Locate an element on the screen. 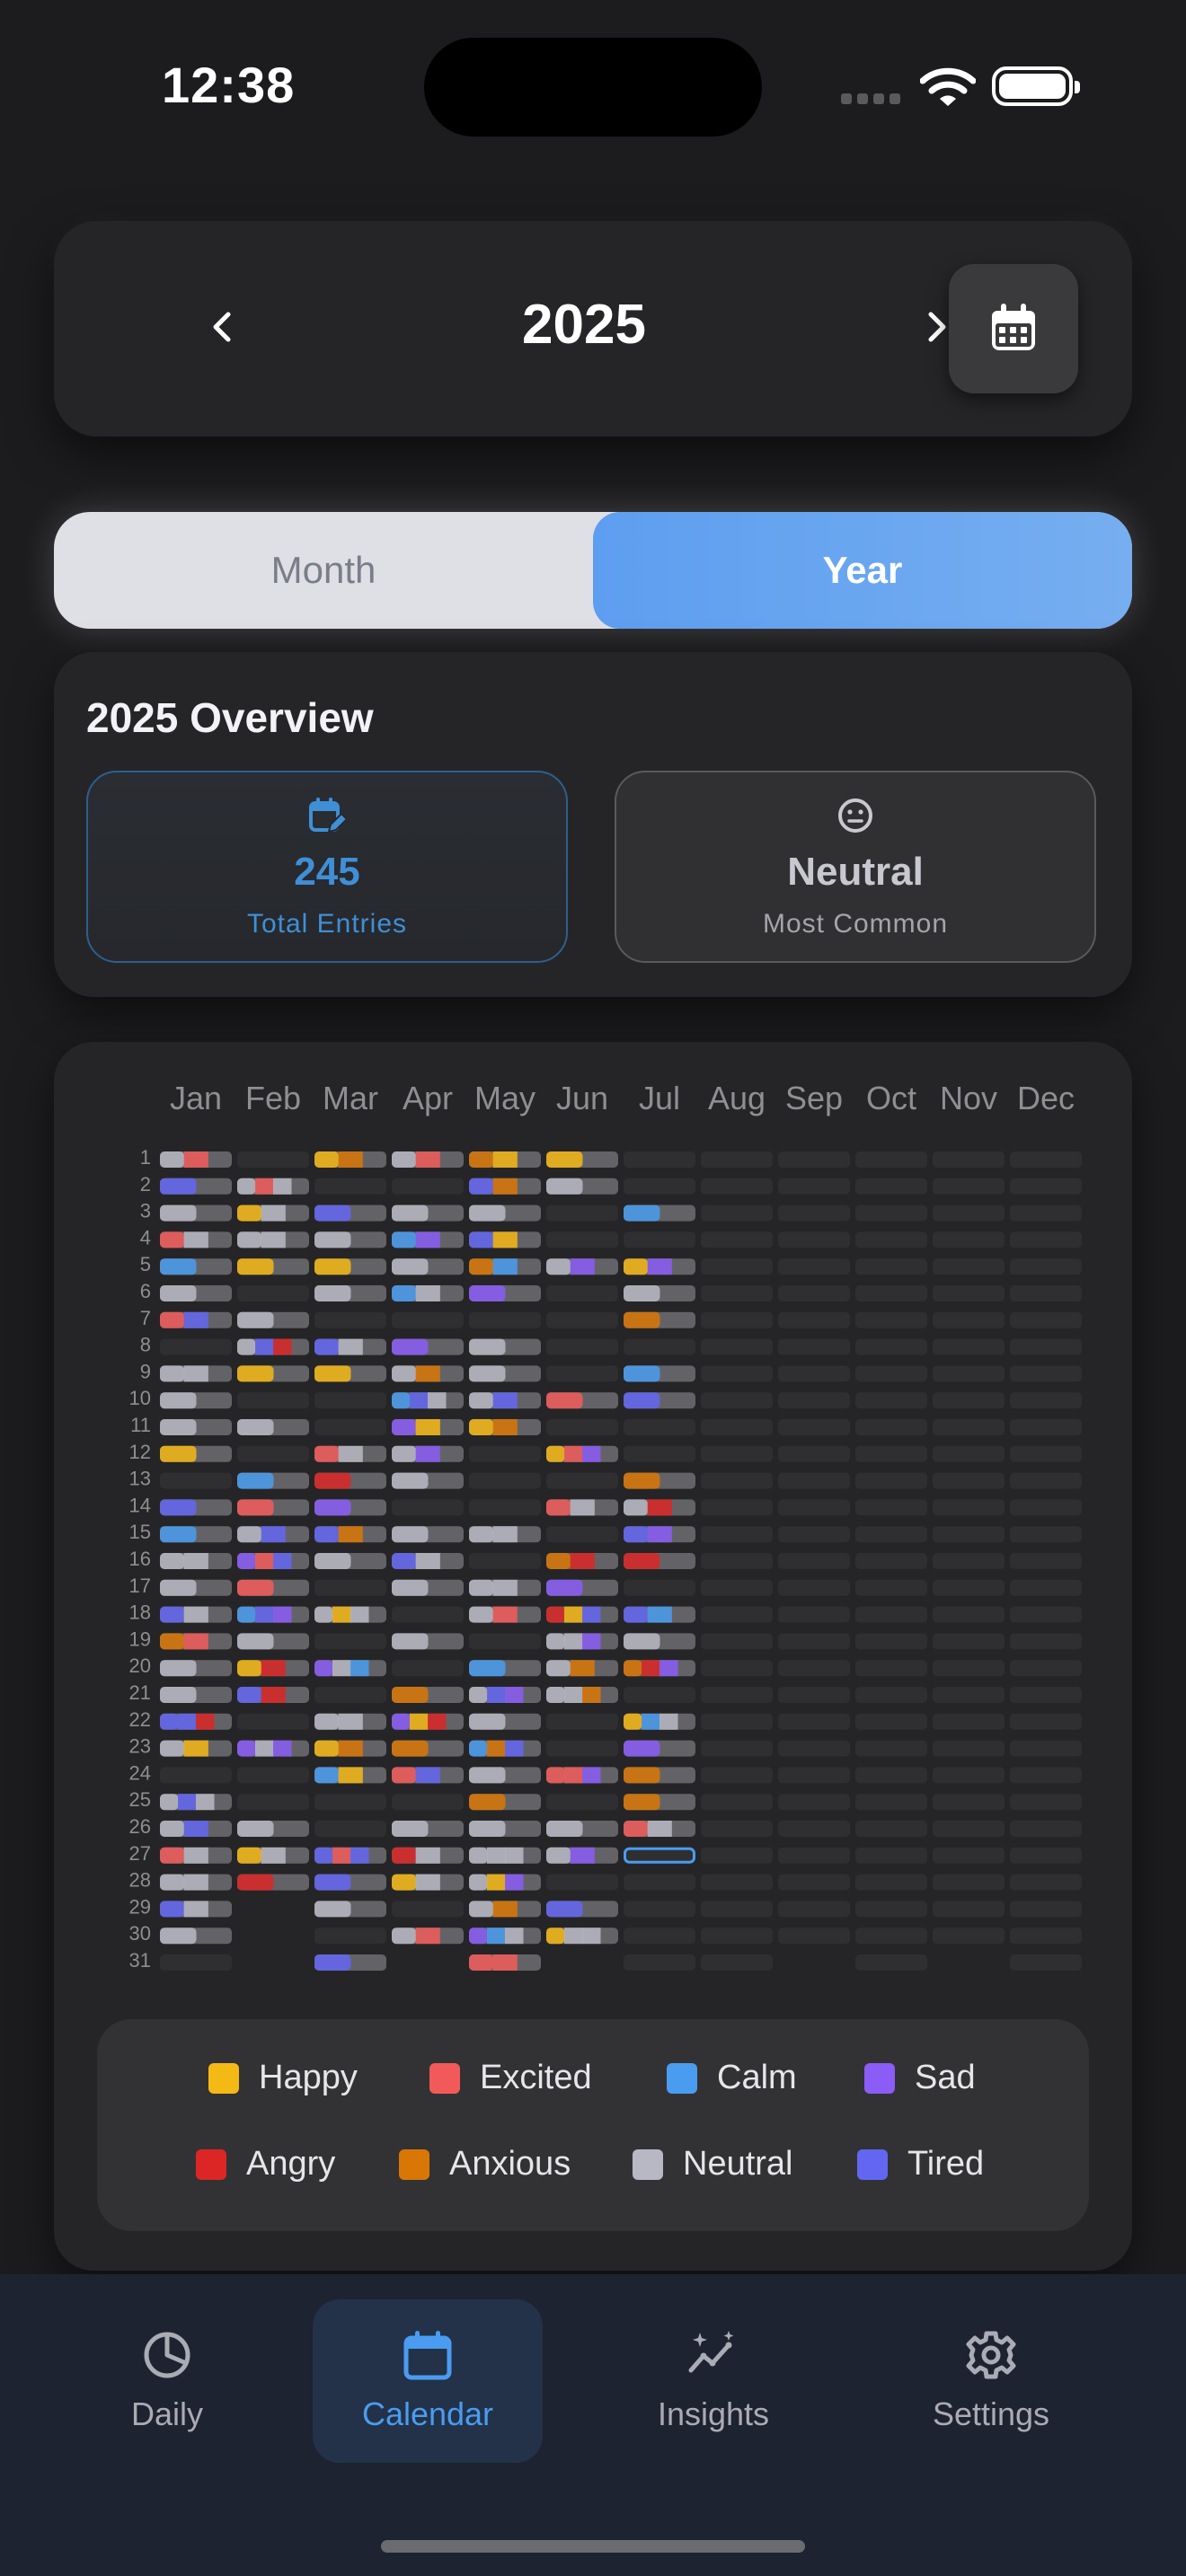 The image size is (1186, 2576). tab-calendar: Calendar is located at coordinates (428, 2381).